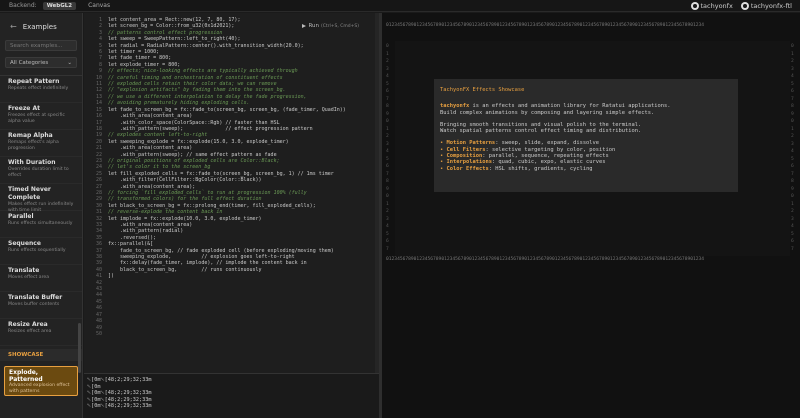 The image size is (800, 418). Describe the element at coordinates (29, 193) in the screenshot. I see `example-item-title: Timed Never Complete` at that location.